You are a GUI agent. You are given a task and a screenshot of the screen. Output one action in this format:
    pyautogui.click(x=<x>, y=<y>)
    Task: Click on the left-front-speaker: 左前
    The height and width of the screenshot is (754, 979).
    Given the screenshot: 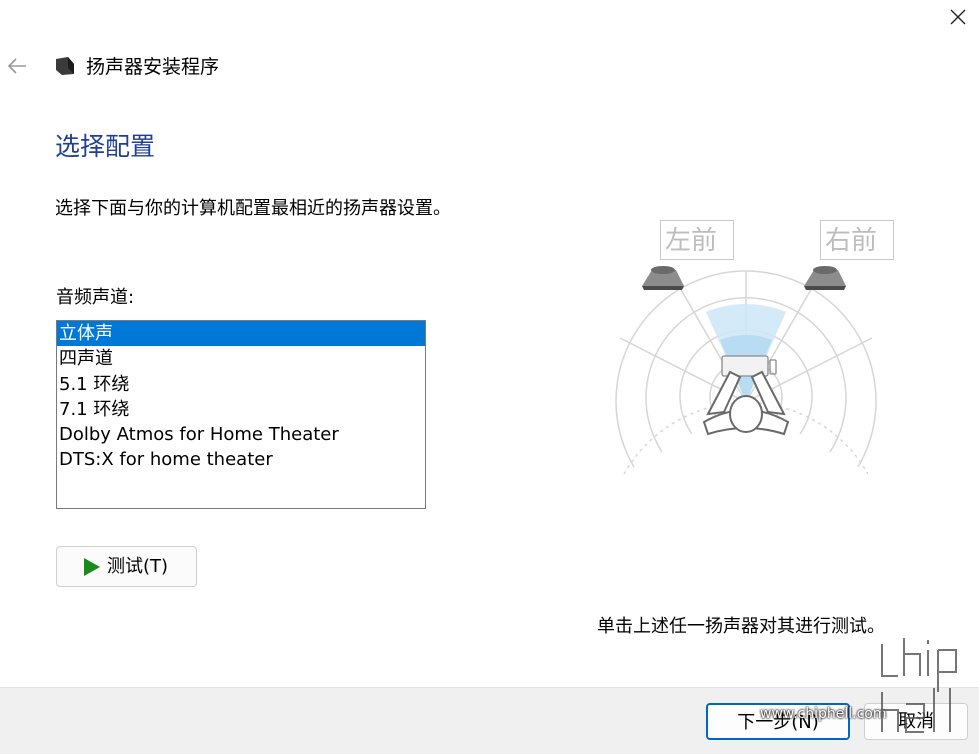 What is the action you would take?
    pyautogui.click(x=697, y=240)
    